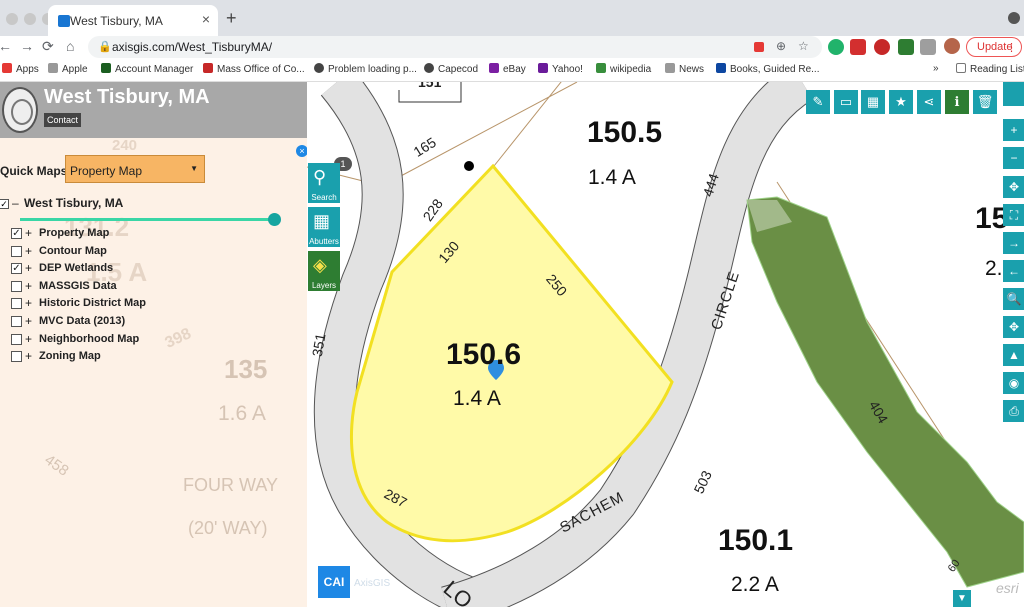  I want to click on favicon-icon, so click(64, 21).